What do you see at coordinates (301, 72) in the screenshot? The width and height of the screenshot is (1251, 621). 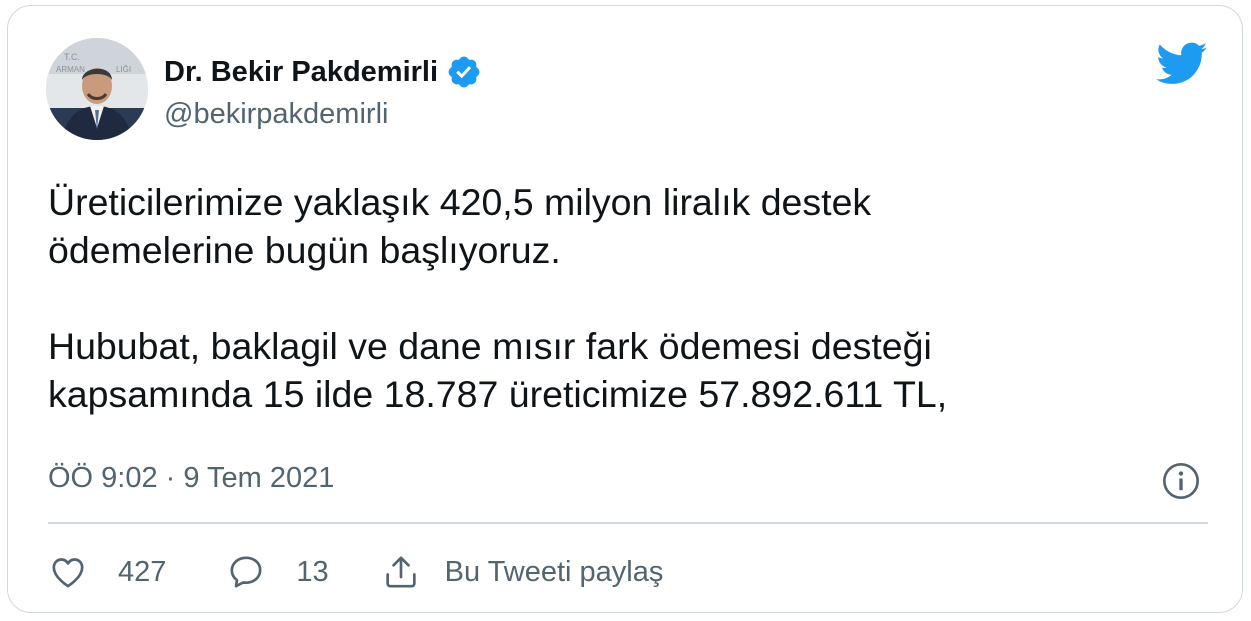 I see `author-name: Dr. Bekir Pakdemirli` at bounding box center [301, 72].